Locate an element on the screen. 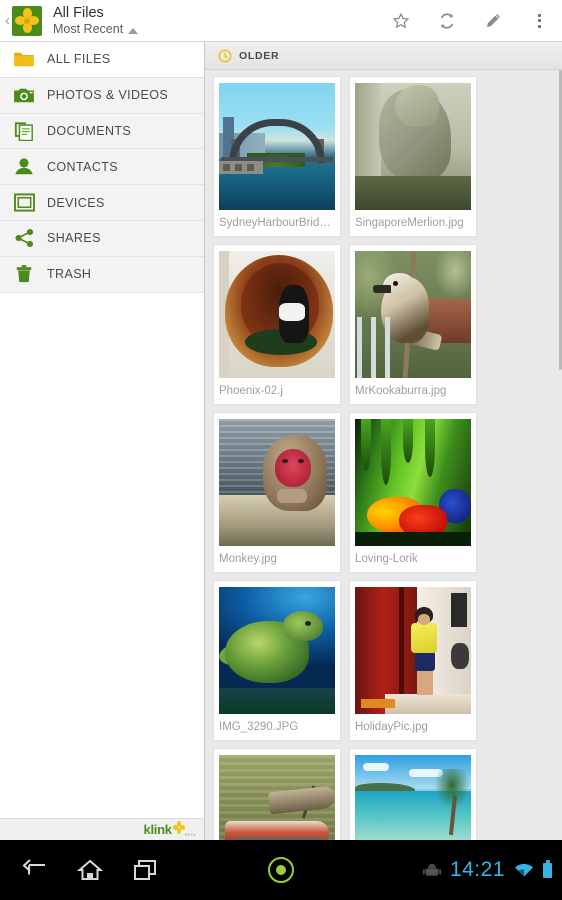  sidebar-item-documents: DOCUMENTS is located at coordinates (102, 131).